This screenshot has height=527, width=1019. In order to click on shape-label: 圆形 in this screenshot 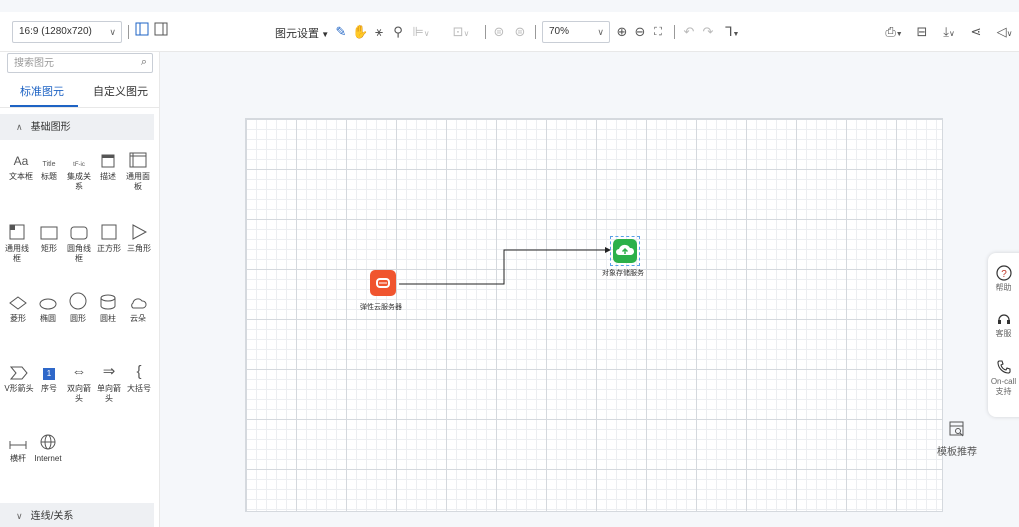, I will do `click(78, 318)`.